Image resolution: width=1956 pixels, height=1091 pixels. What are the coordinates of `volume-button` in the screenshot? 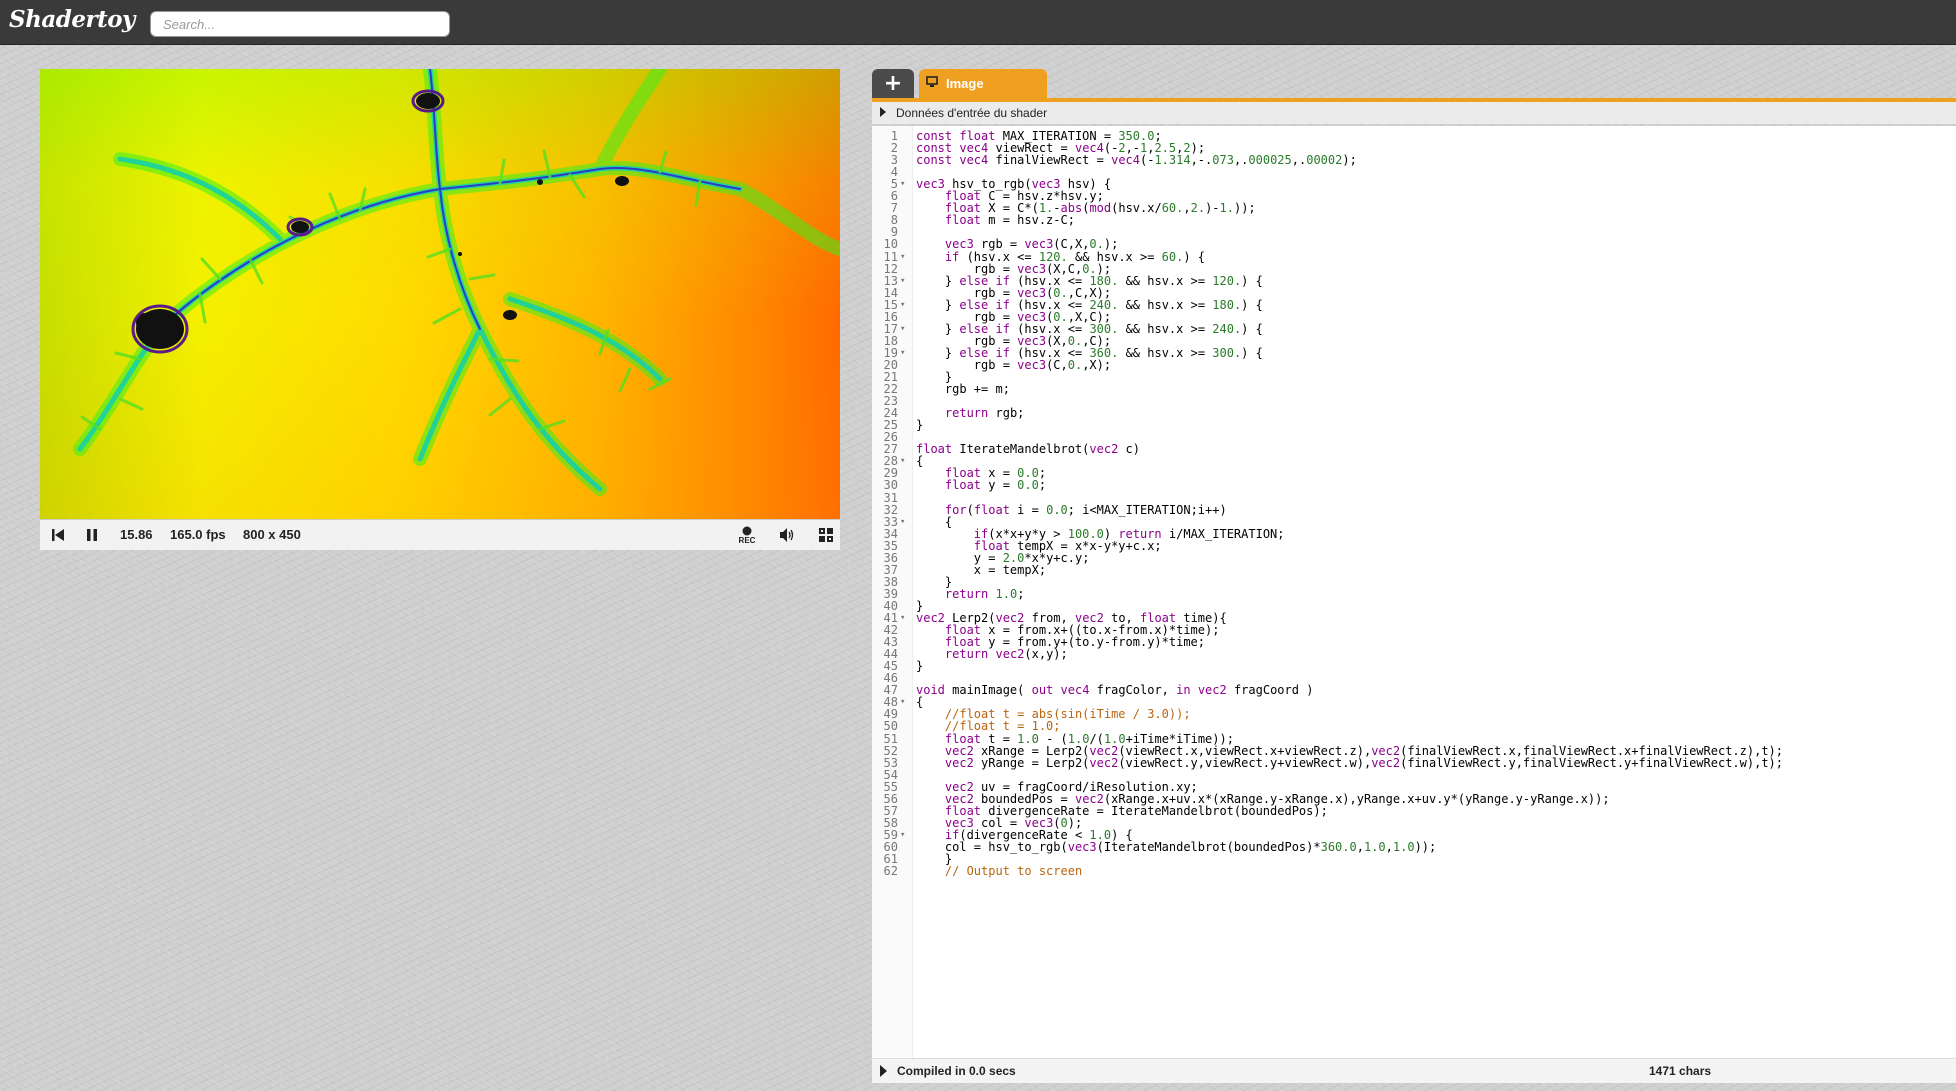 It's located at (787, 535).